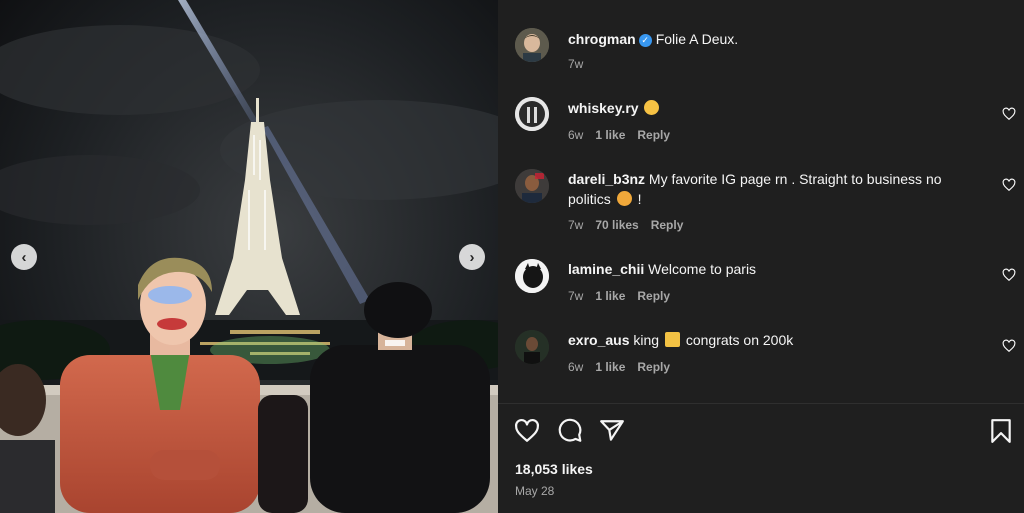 This screenshot has width=1024, height=513. I want to click on caption-time: 7w, so click(575, 64).